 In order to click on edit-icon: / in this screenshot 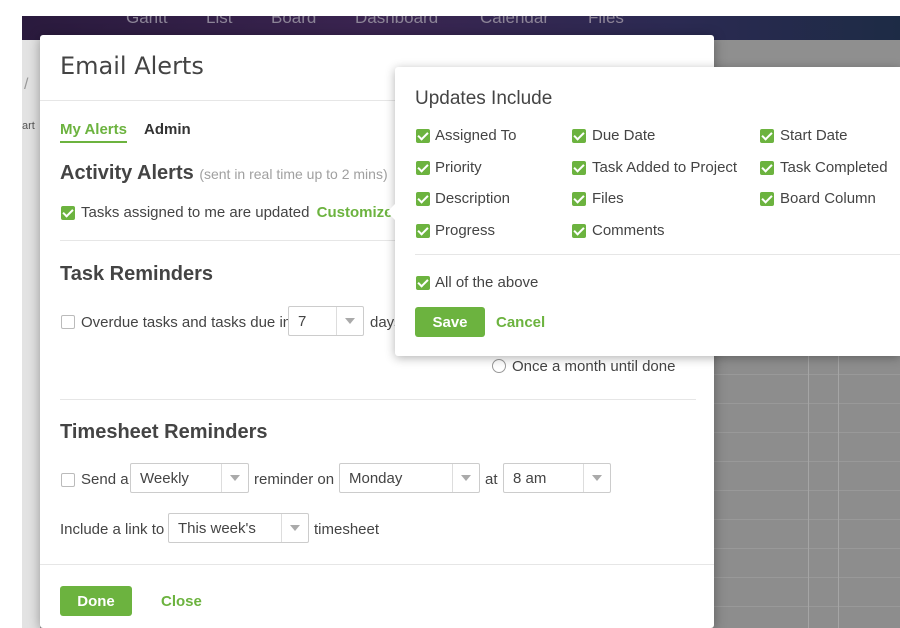, I will do `click(26, 84)`.